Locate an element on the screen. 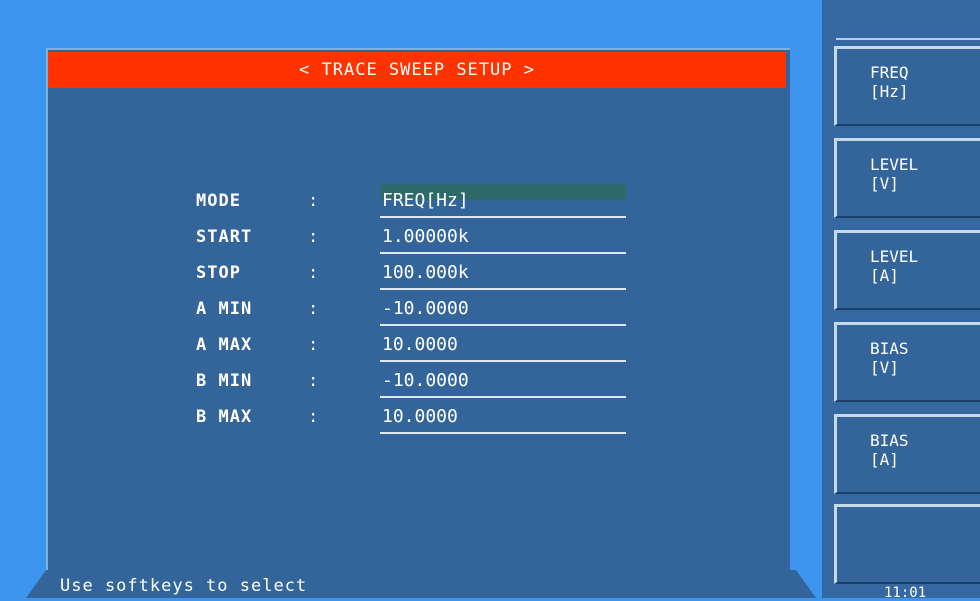  b-max-field: 10.0000 is located at coordinates (503, 417).